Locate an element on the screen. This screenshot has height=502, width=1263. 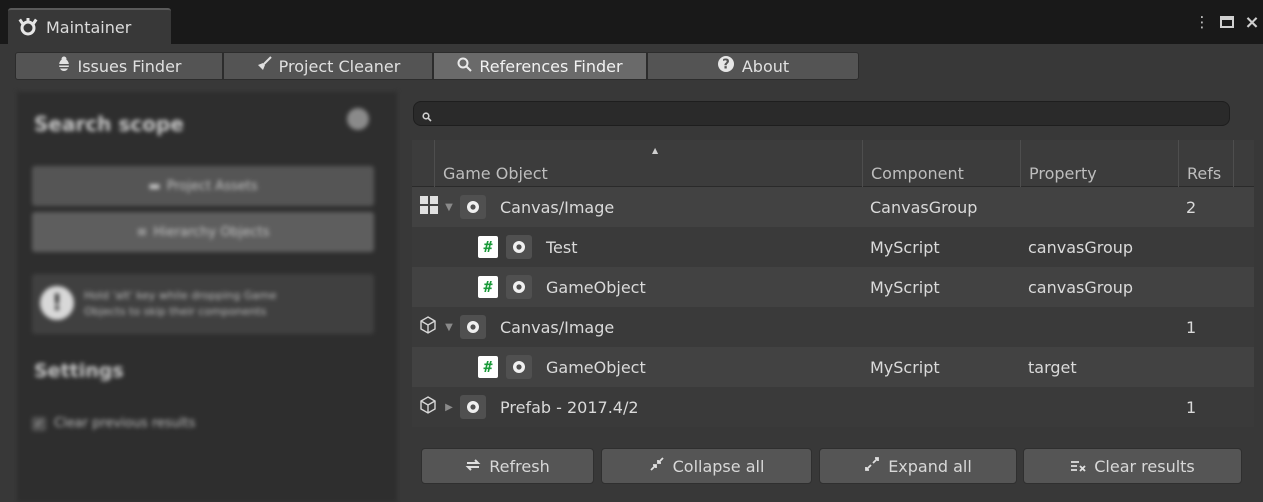
refresh-button: Refresh is located at coordinates (507, 466).